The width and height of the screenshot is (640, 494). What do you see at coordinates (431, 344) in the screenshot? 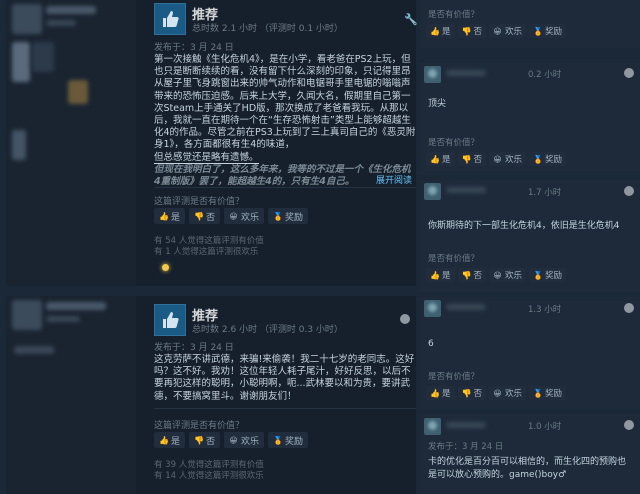
I see `comment-text: 6` at bounding box center [431, 344].